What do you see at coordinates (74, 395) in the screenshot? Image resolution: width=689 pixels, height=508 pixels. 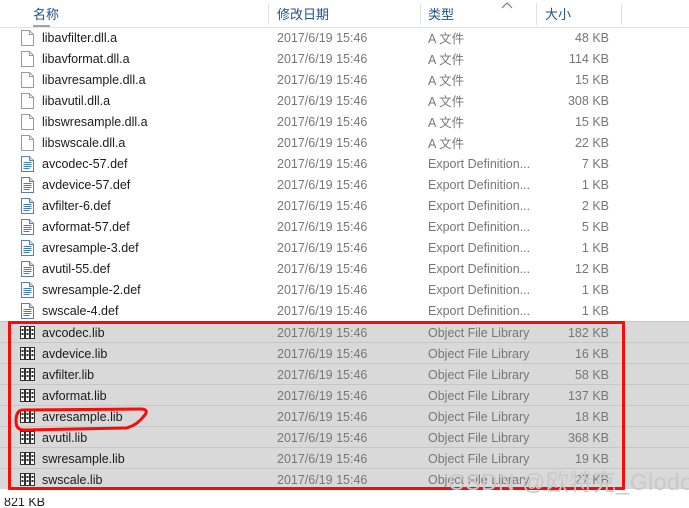 I see `file-name-cell: avformat.lib` at bounding box center [74, 395].